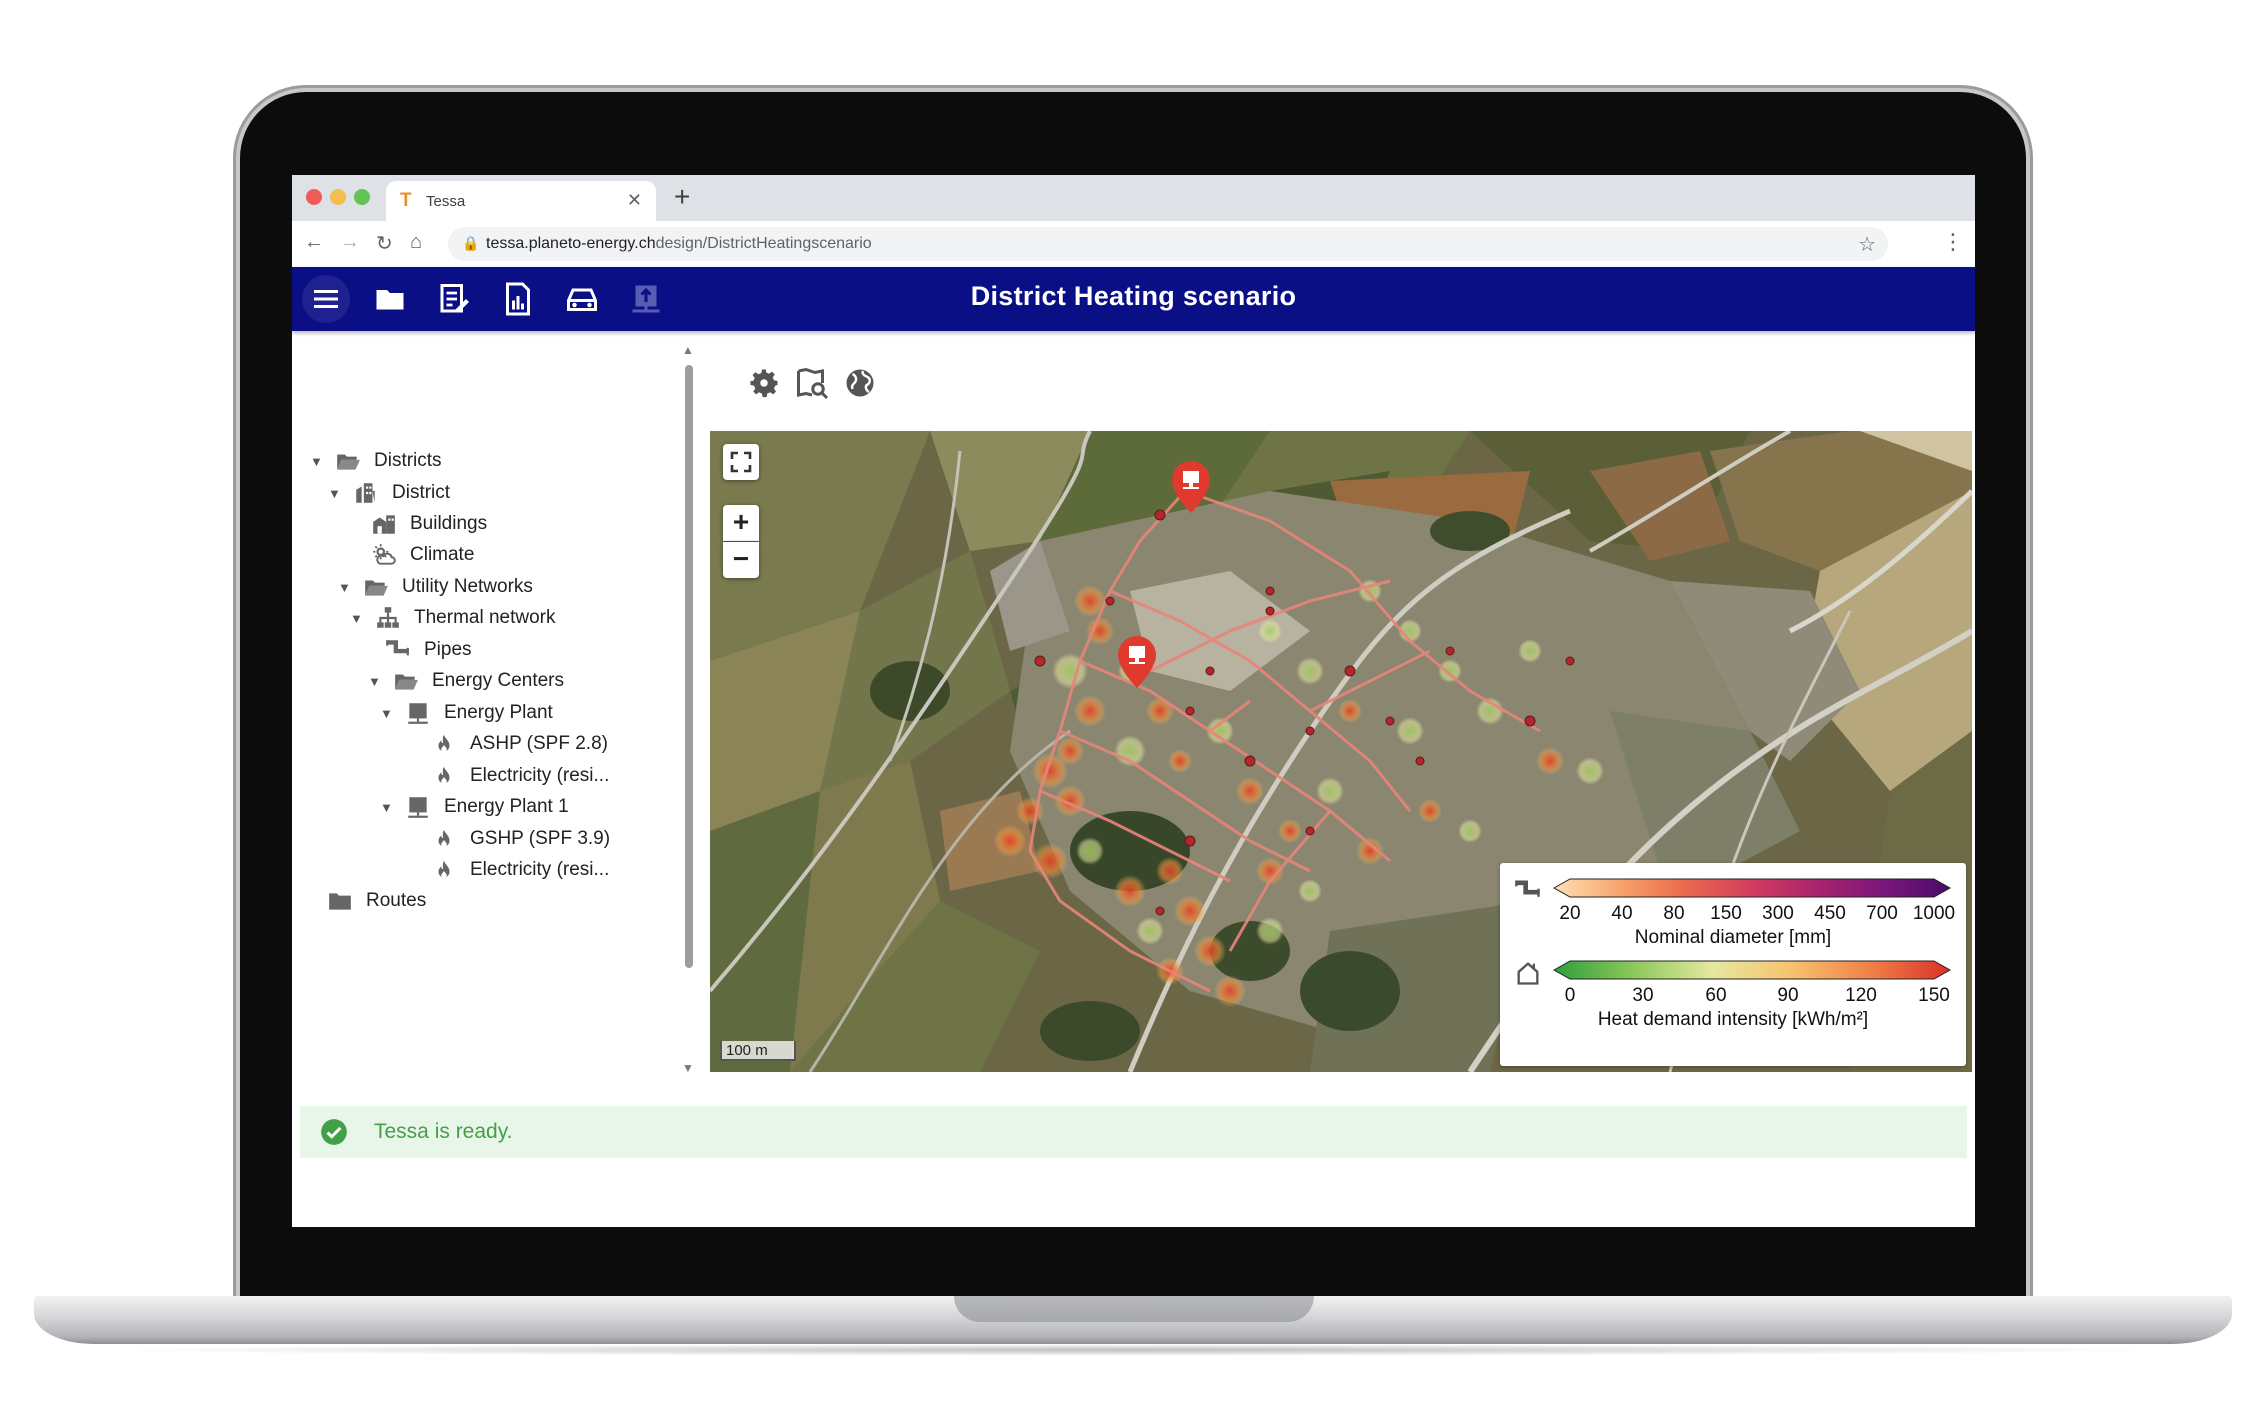 The image size is (2264, 1401). I want to click on network-icon, so click(388, 618).